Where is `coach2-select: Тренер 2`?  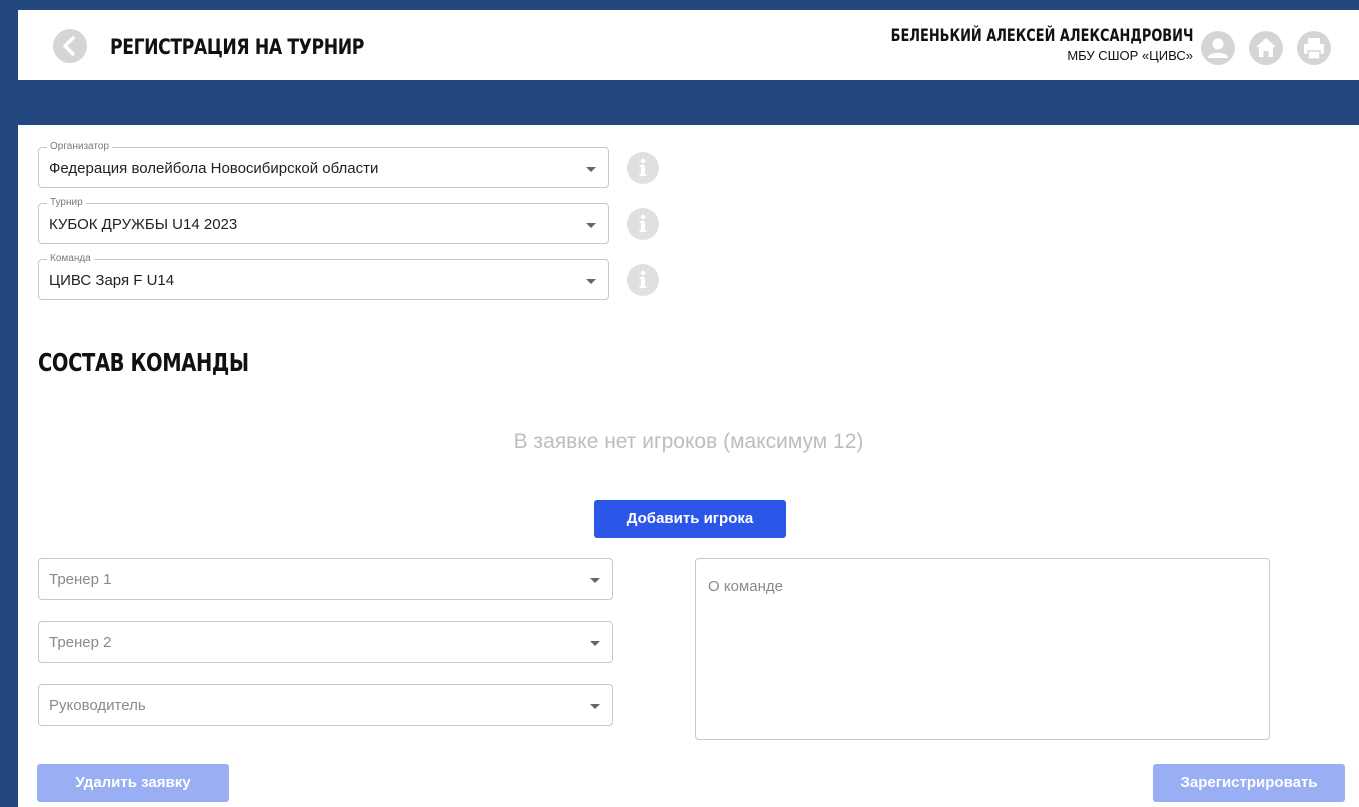 coach2-select: Тренер 2 is located at coordinates (325, 642).